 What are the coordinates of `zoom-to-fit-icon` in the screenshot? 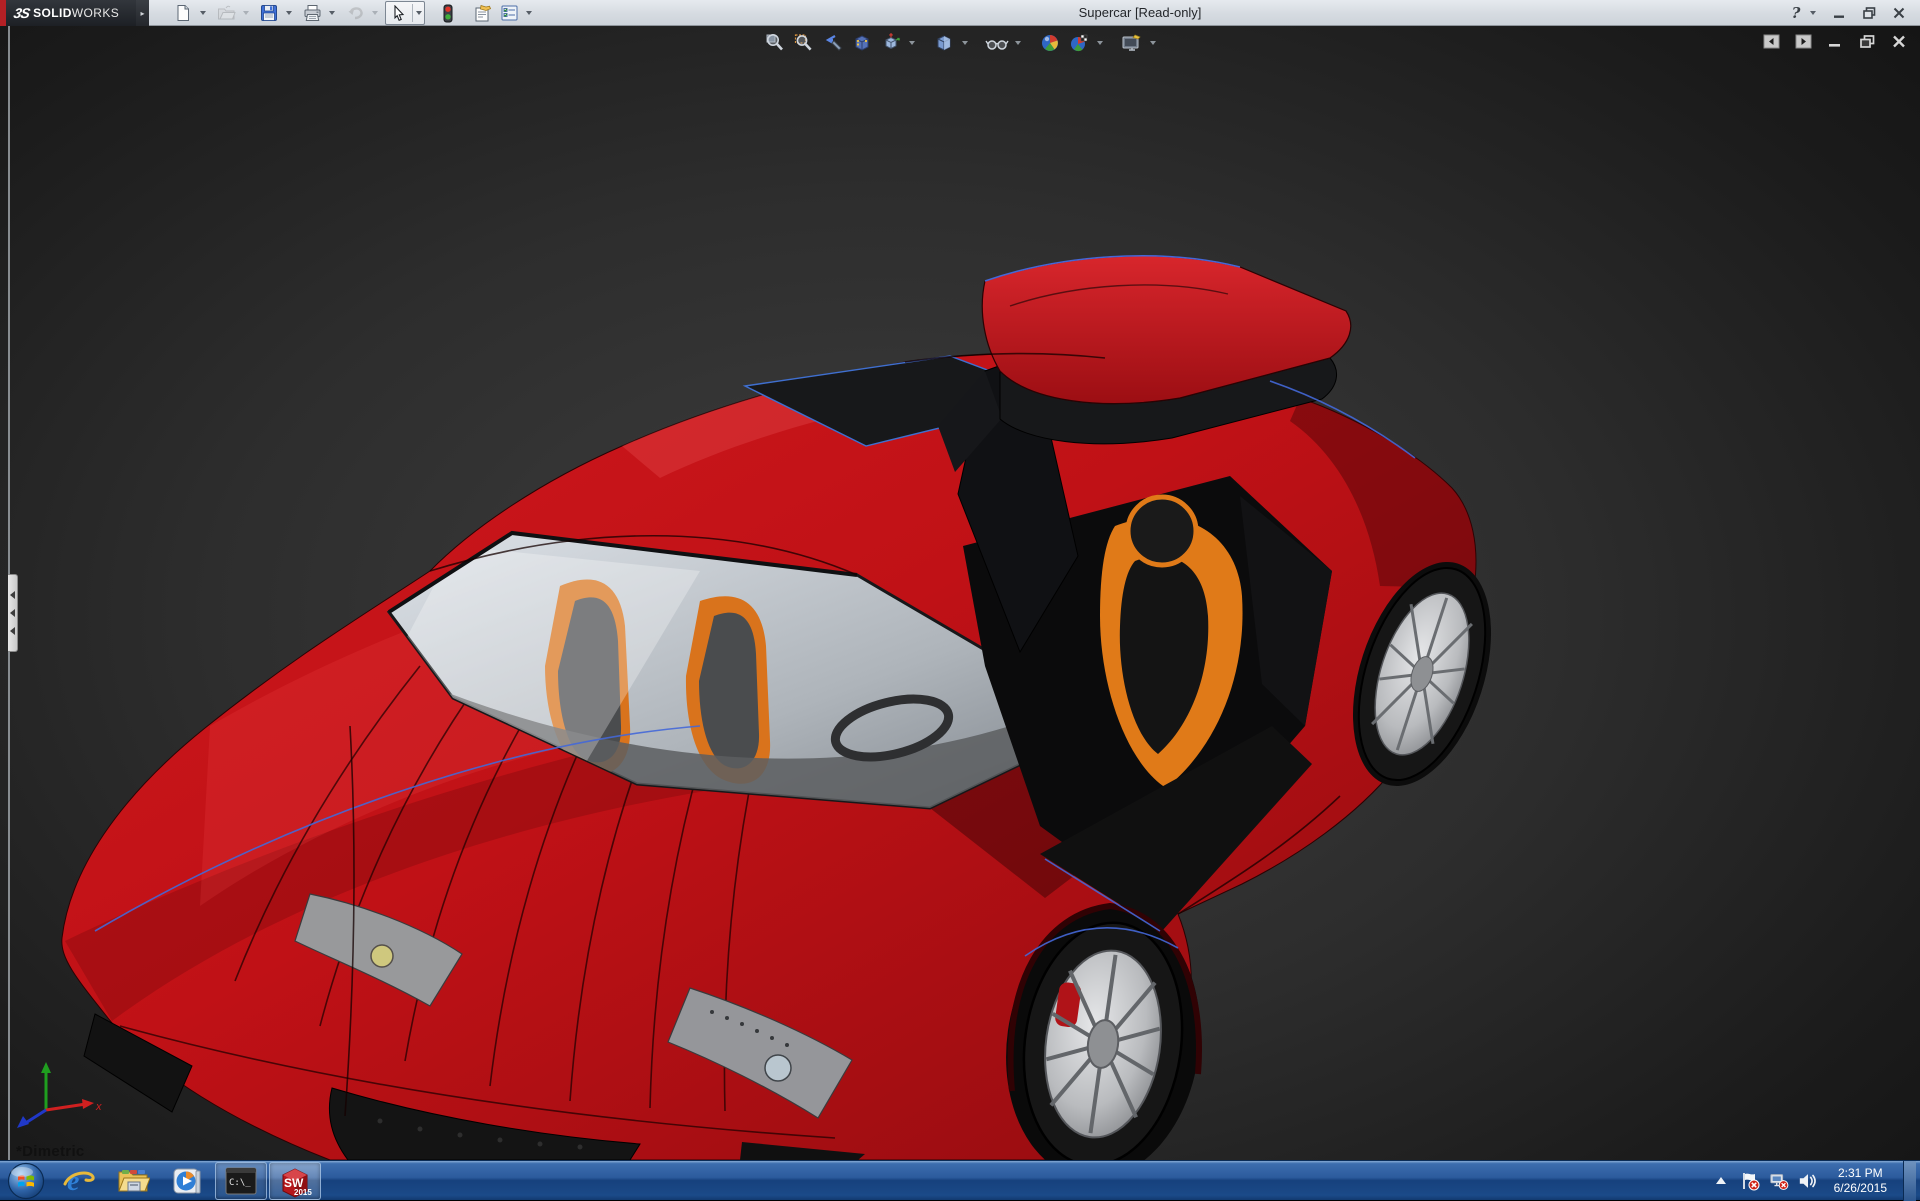 It's located at (775, 43).